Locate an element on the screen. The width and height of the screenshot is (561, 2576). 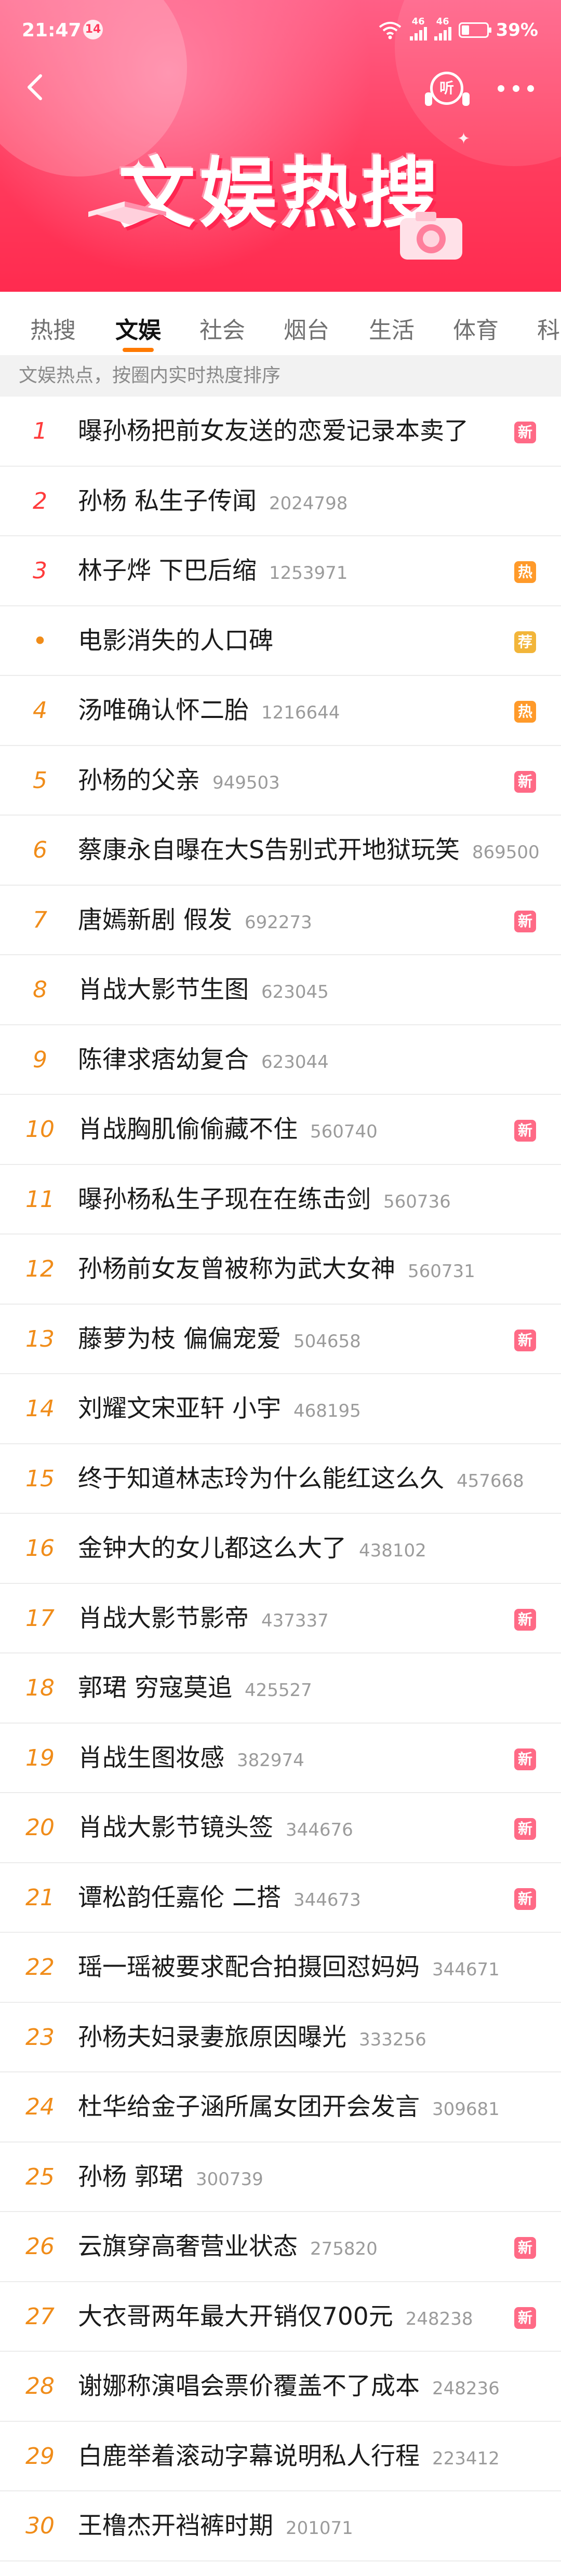
rank-number: 27 is located at coordinates (40, 2316).